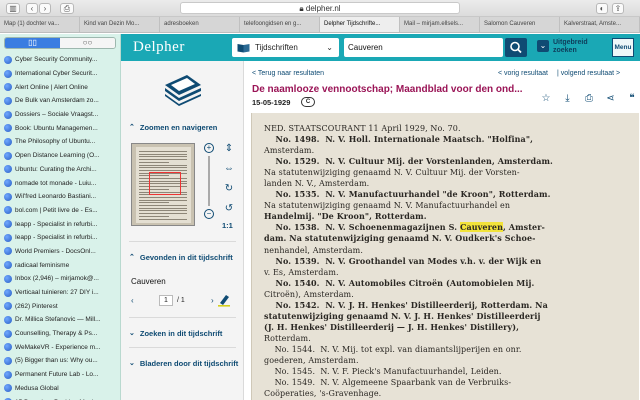 The width and height of the screenshot is (640, 400). I want to click on collection-select: Tijdschriften ⌄, so click(285, 47).